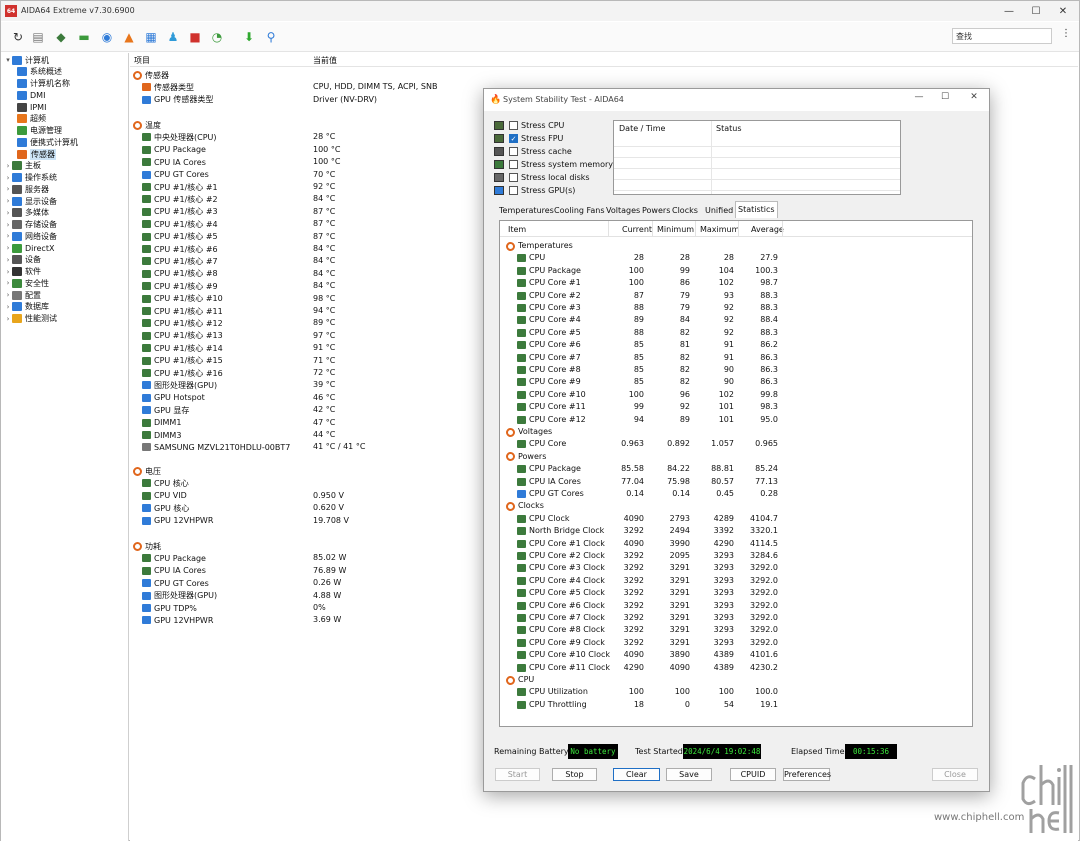  What do you see at coordinates (623, 210) in the screenshot?
I see `tab-voltages: Voltages` at bounding box center [623, 210].